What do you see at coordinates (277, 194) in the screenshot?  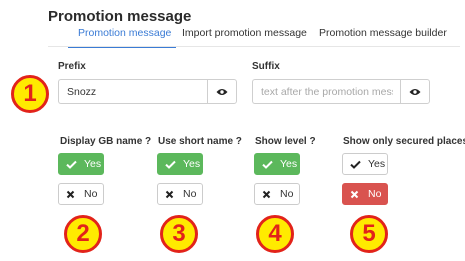 I see `show-level-no-button: No` at bounding box center [277, 194].